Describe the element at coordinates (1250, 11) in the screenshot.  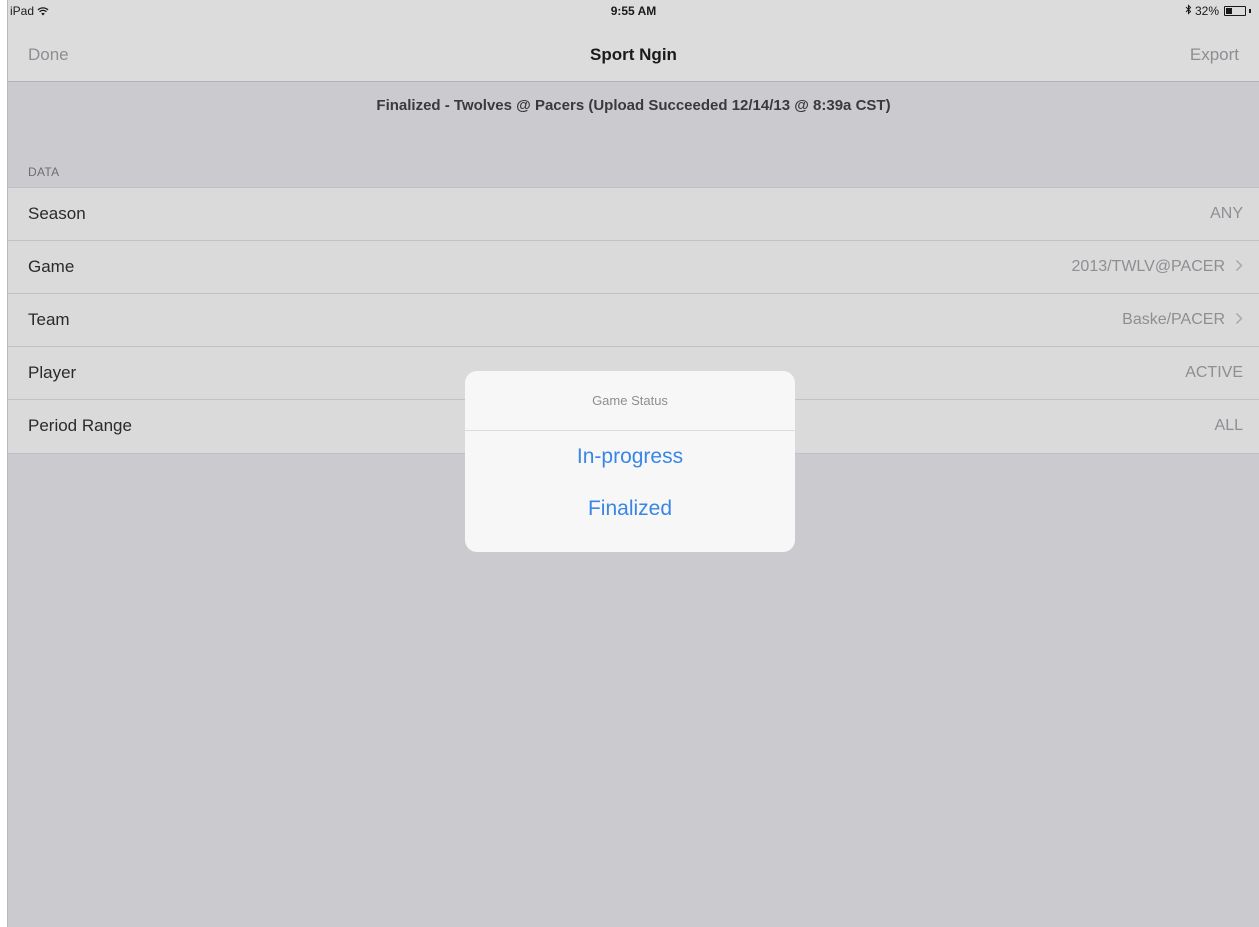
I see `battery-tip` at that location.